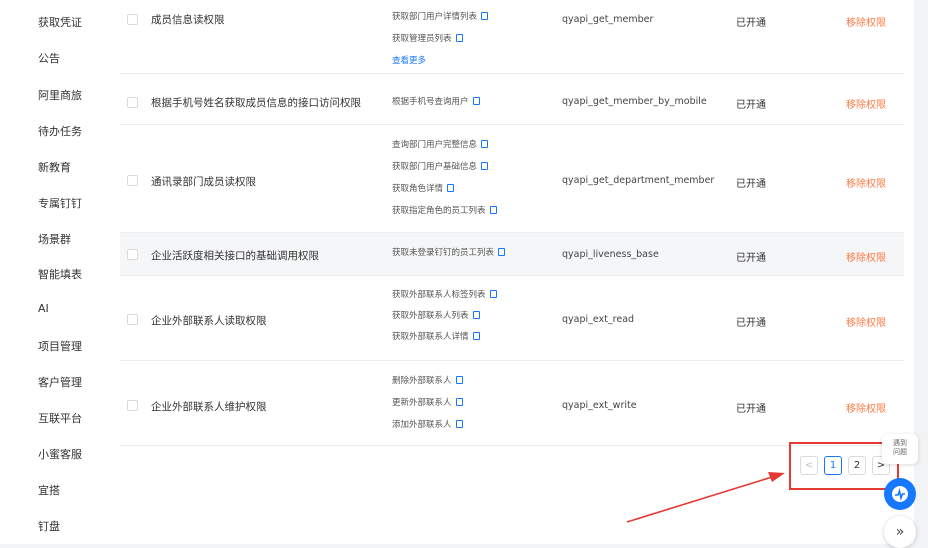 The image size is (928, 548). I want to click on assistant-bot-button, so click(900, 494).